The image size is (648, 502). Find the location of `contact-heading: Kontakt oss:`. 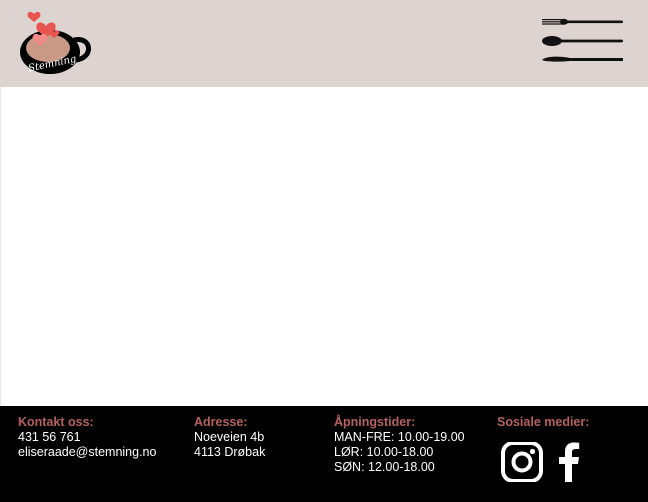

contact-heading: Kontakt oss: is located at coordinates (56, 422).